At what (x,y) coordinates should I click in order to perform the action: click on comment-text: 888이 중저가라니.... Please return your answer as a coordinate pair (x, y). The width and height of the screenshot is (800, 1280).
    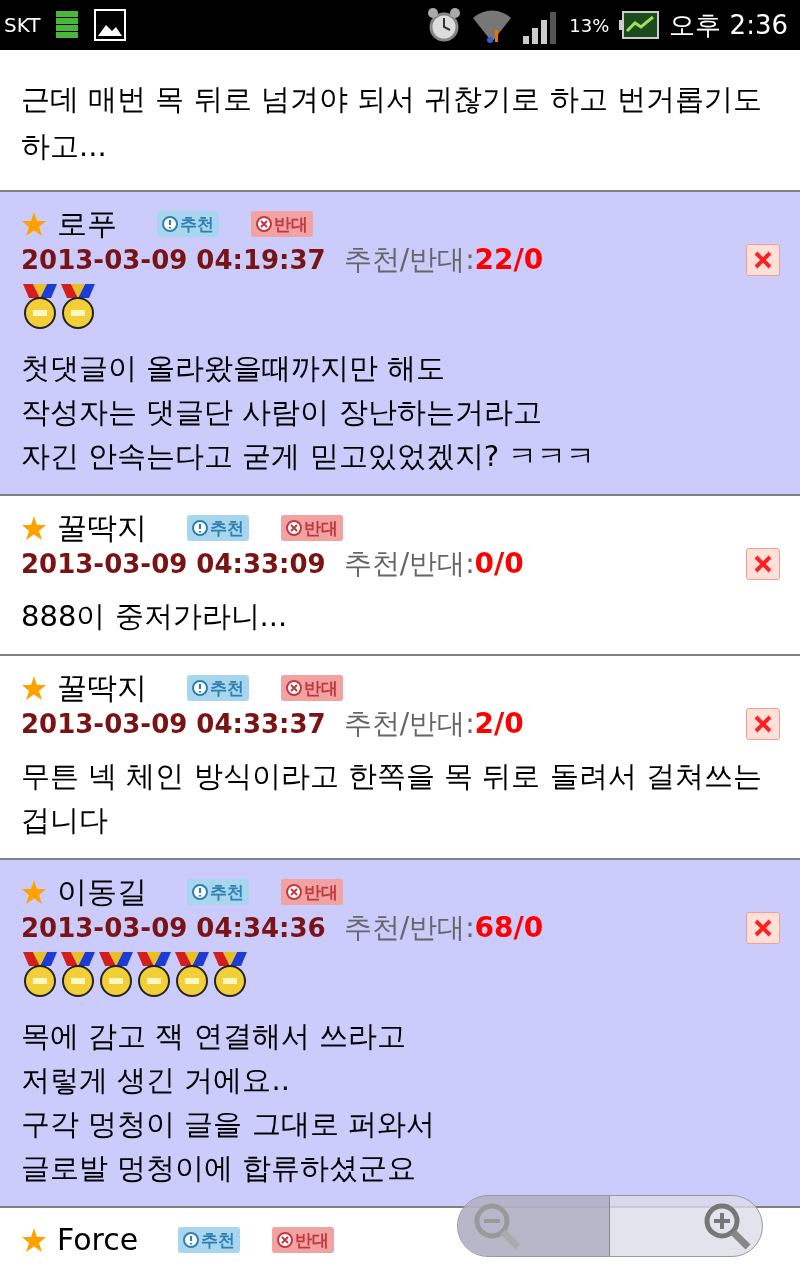
    Looking at the image, I should click on (155, 616).